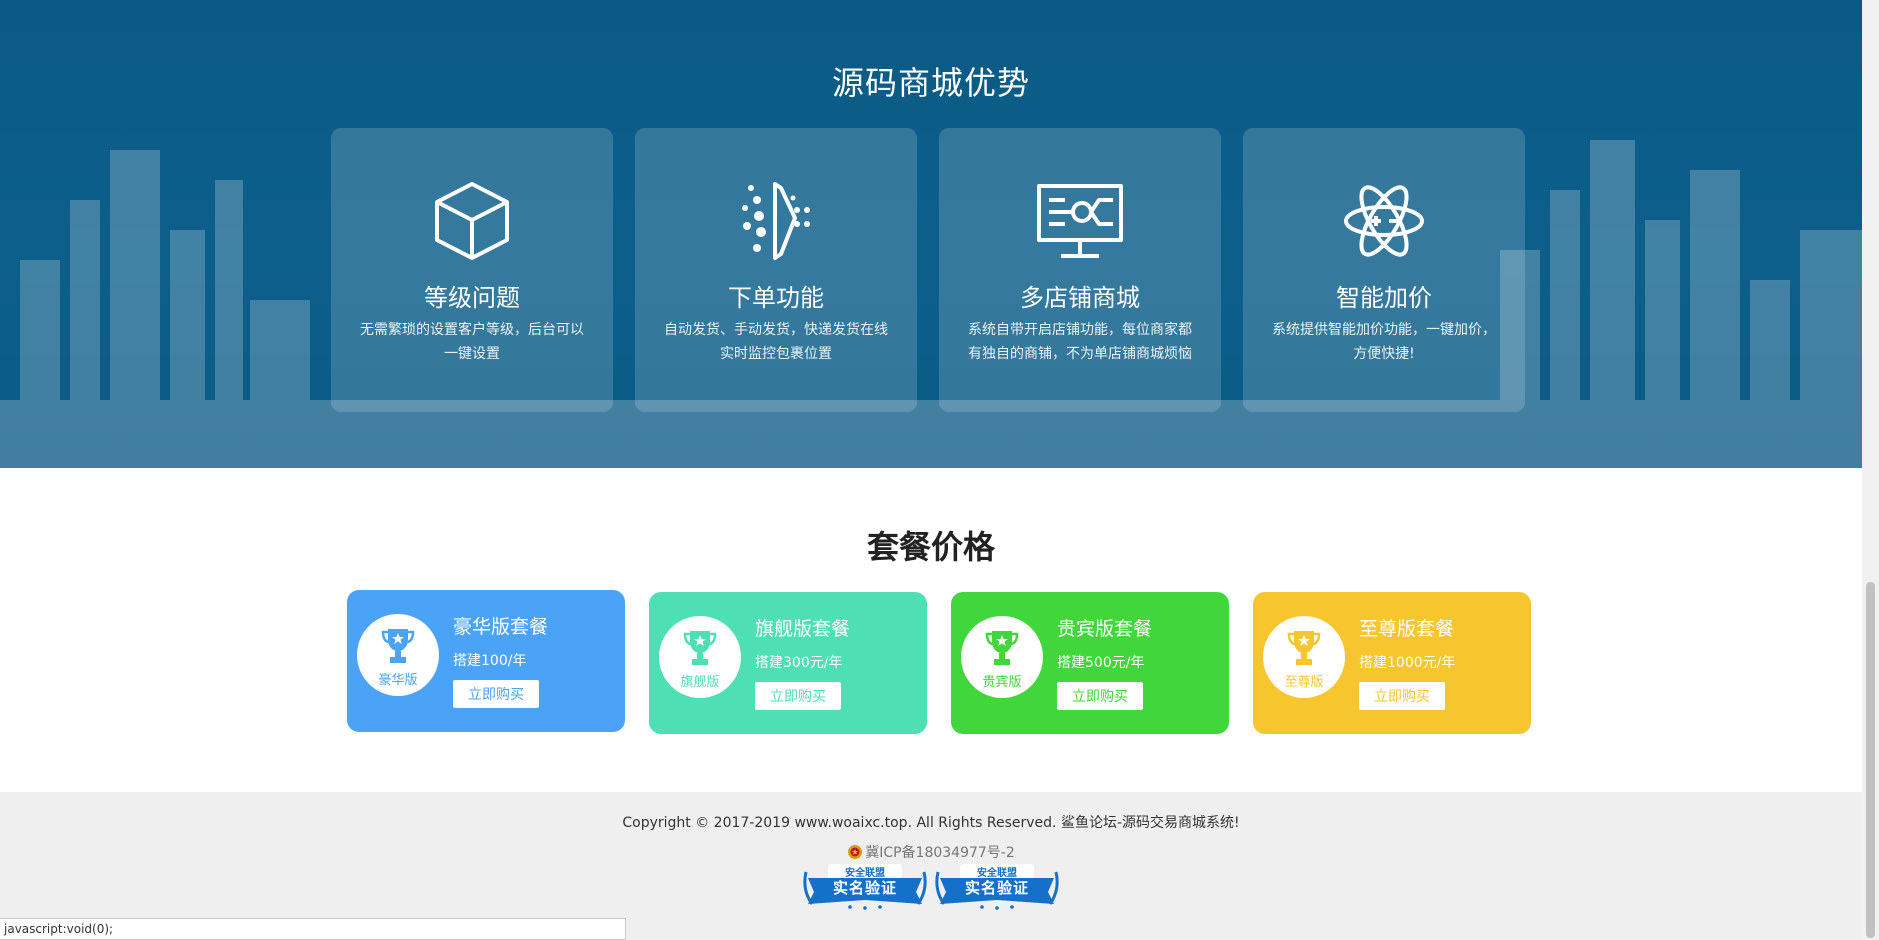 This screenshot has height=940, width=1879. Describe the element at coordinates (1105, 629) in the screenshot. I see `plan-name: 贵宾版套餐` at that location.